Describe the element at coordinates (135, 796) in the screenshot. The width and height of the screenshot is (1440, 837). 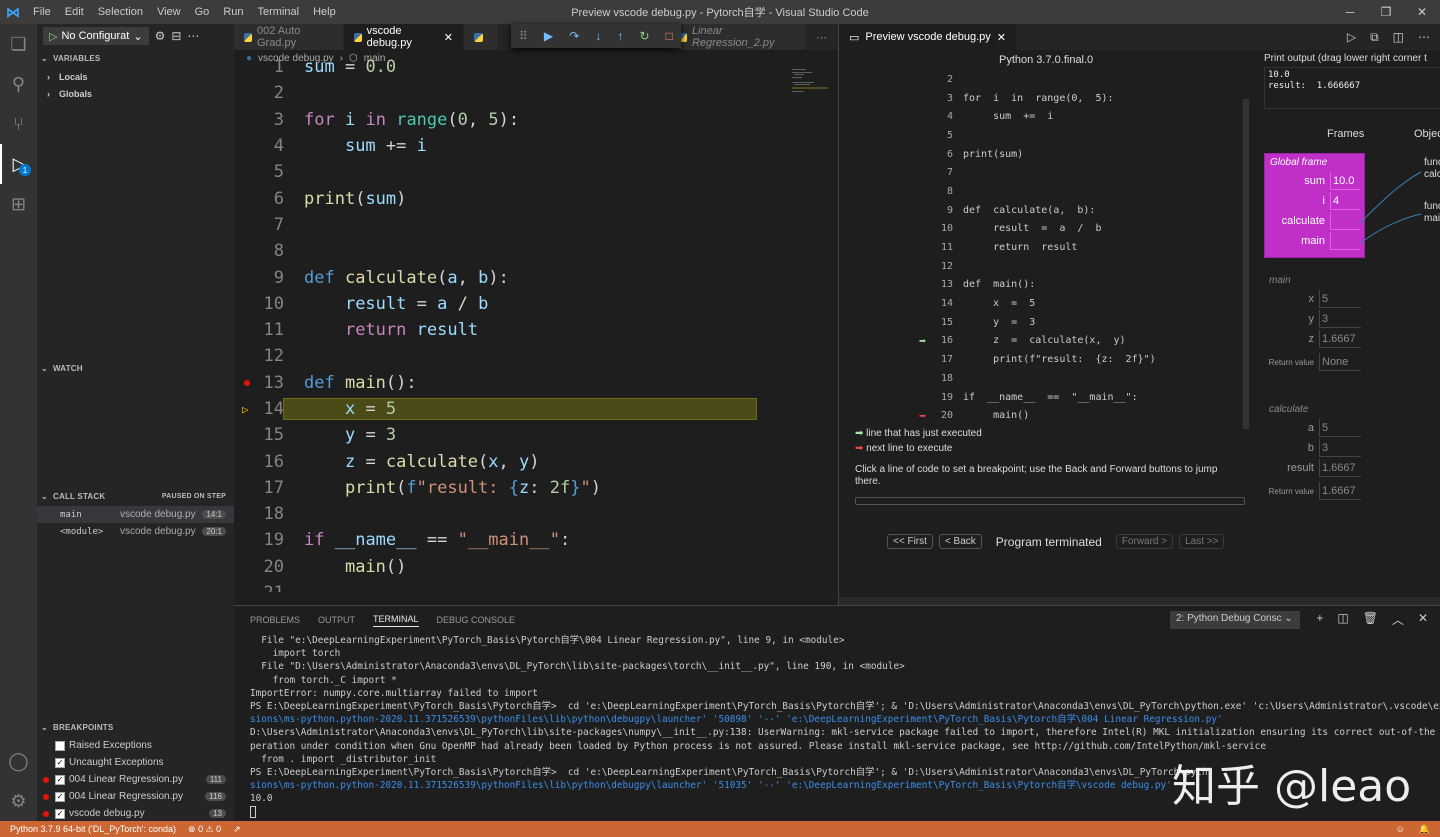
I see `breakpoint-item: ✓ 004 Linear Regression.py 116` at that location.